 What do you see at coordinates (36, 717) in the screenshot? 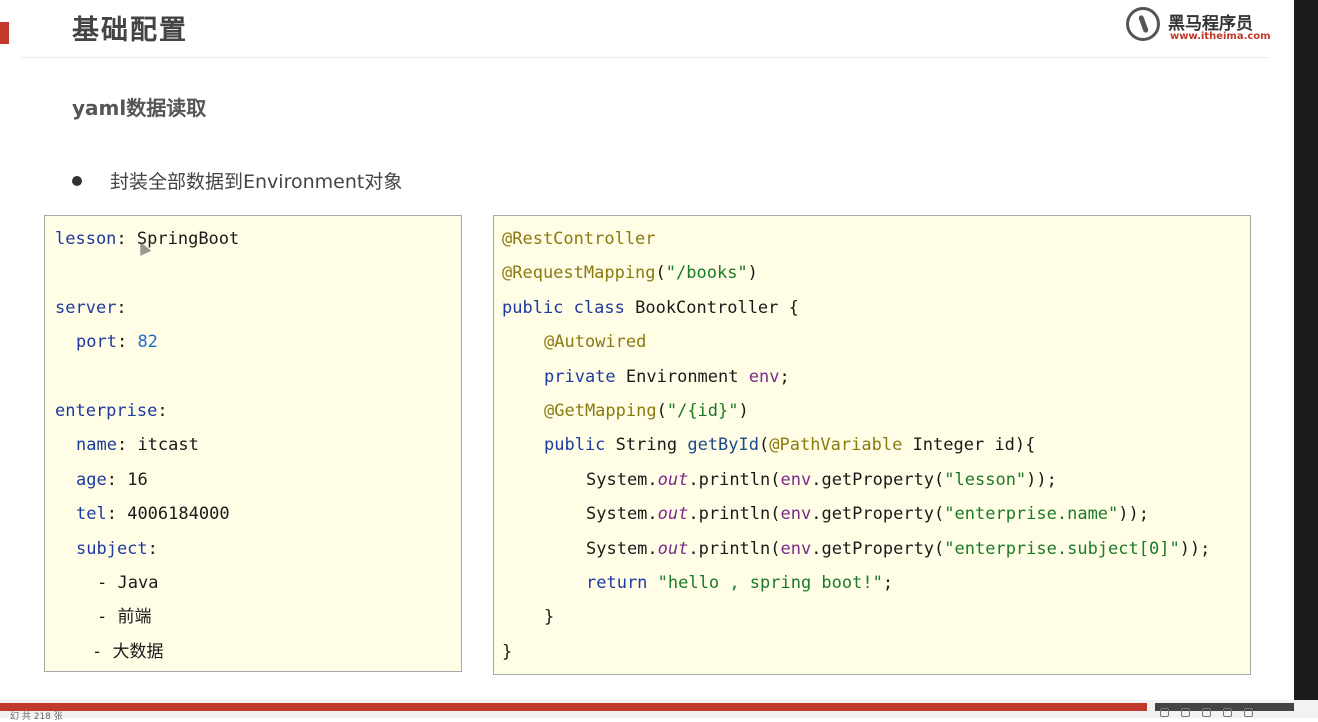
I see `slide-count: 幻 共 218 张` at bounding box center [36, 717].